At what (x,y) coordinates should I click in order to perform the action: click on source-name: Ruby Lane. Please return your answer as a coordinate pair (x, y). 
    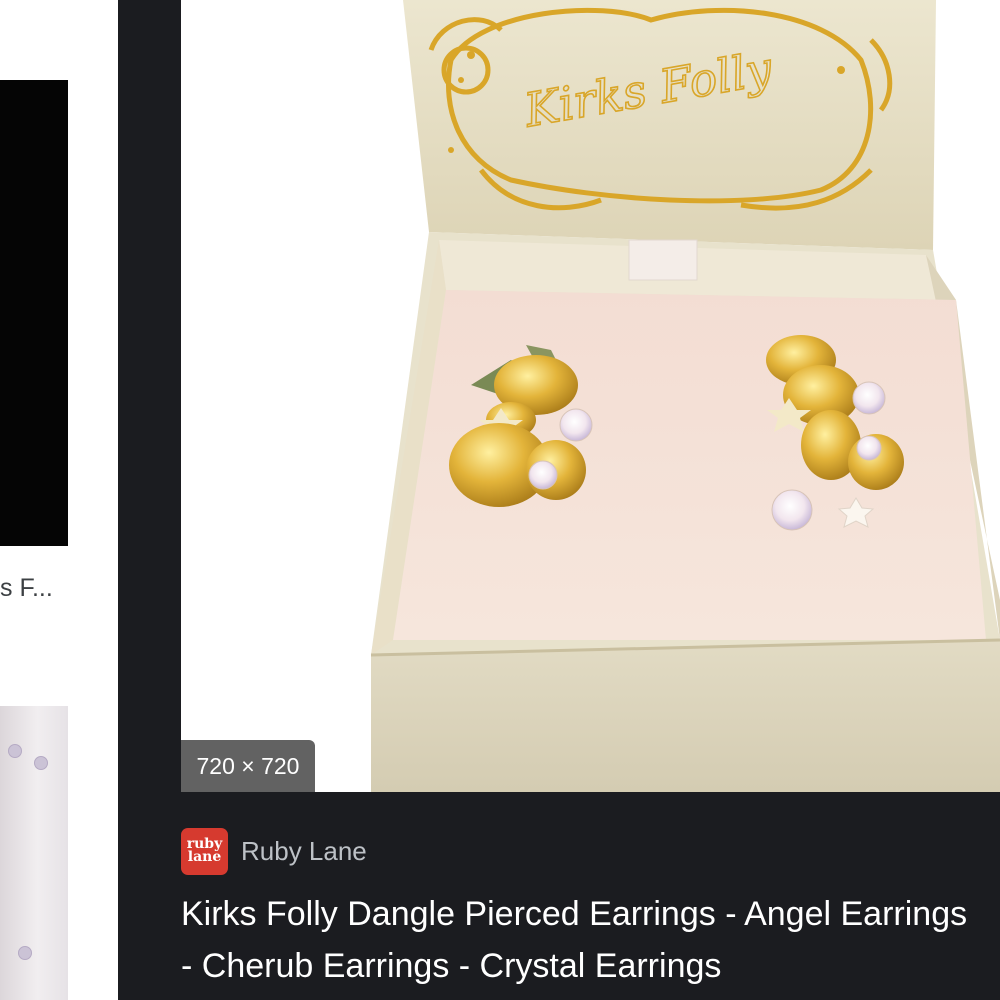
    Looking at the image, I should click on (304, 851).